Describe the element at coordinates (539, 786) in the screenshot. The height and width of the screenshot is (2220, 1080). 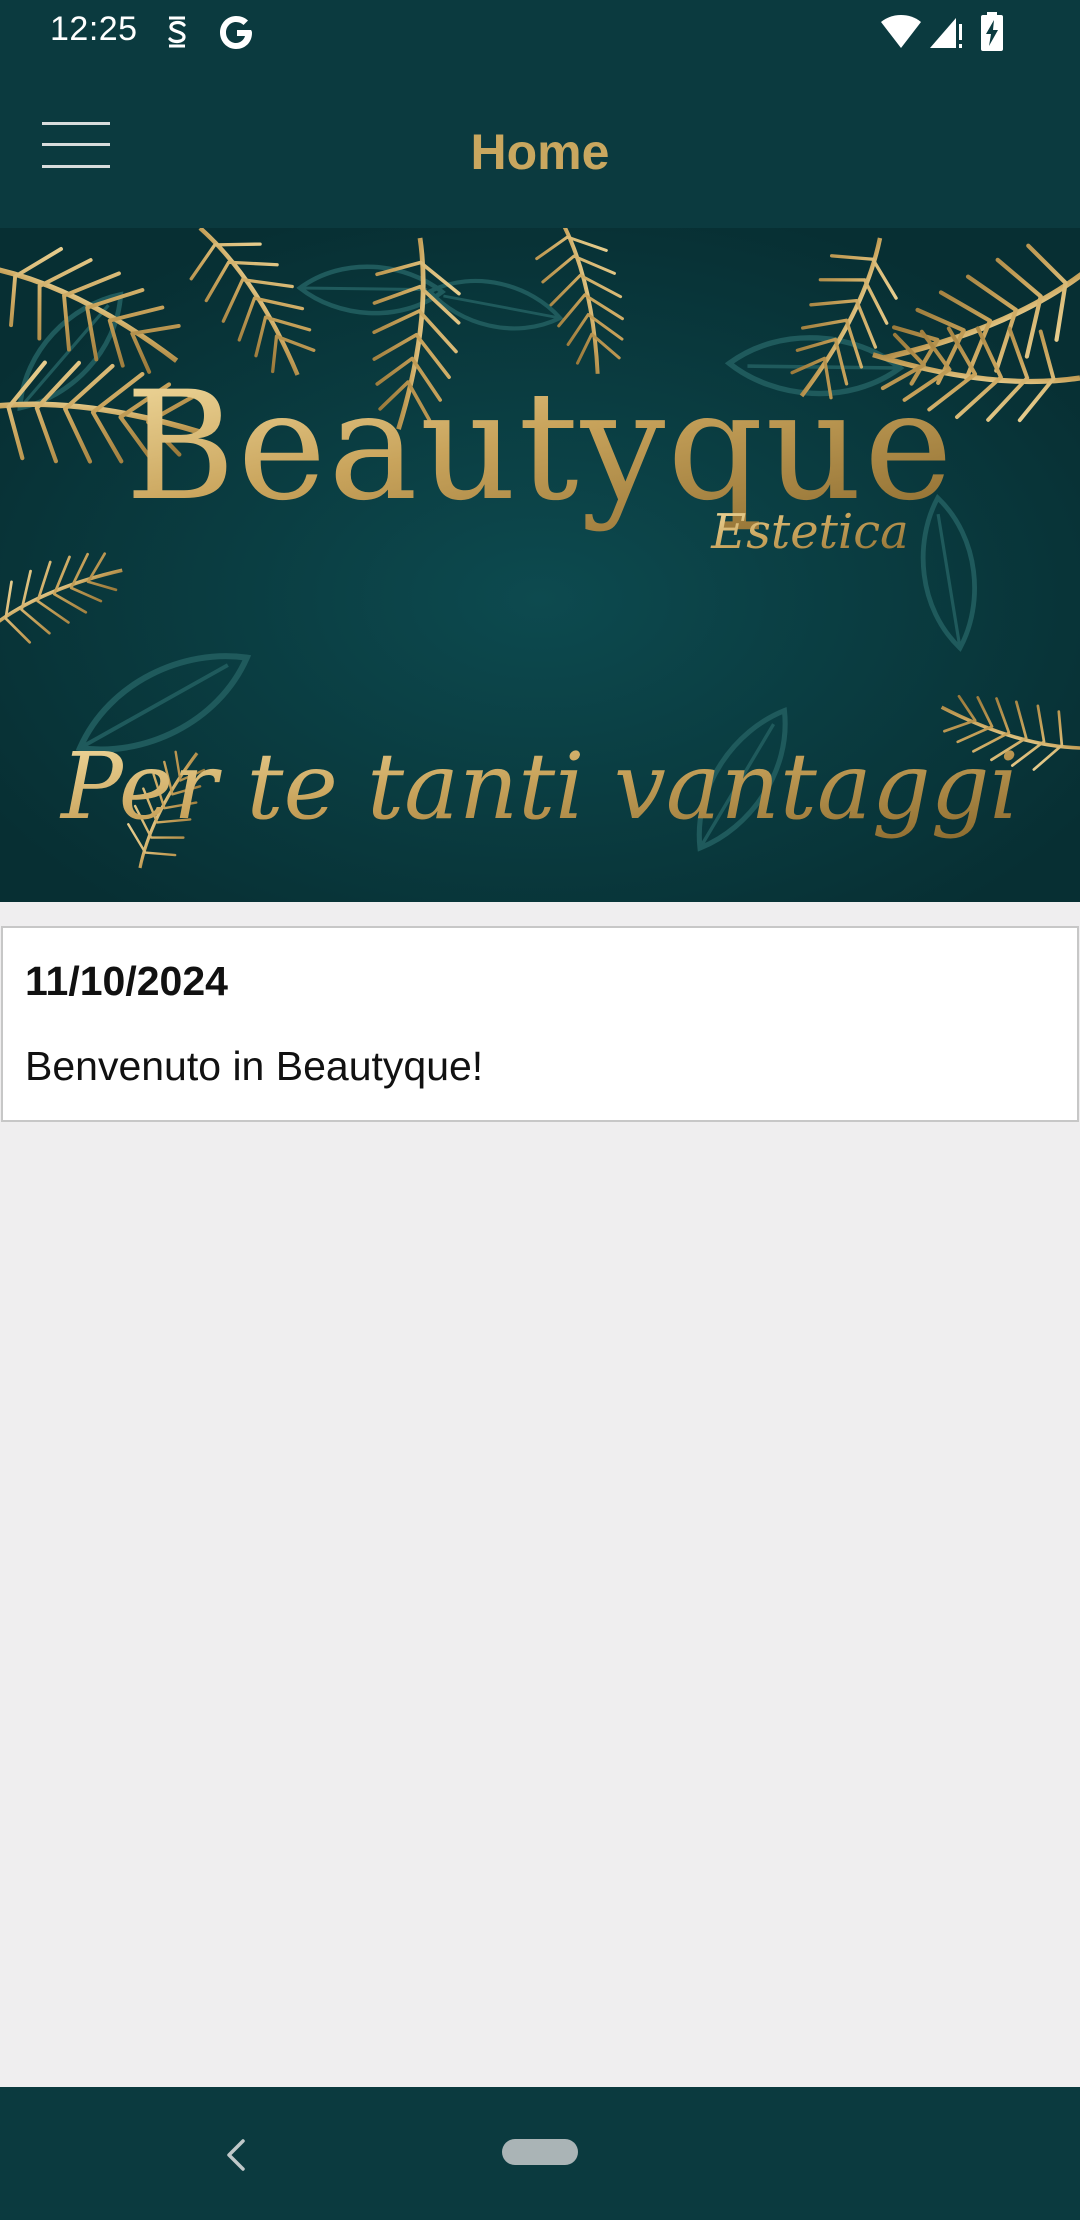
I see `banner-tagline: Per te tanti vantaggi` at that location.